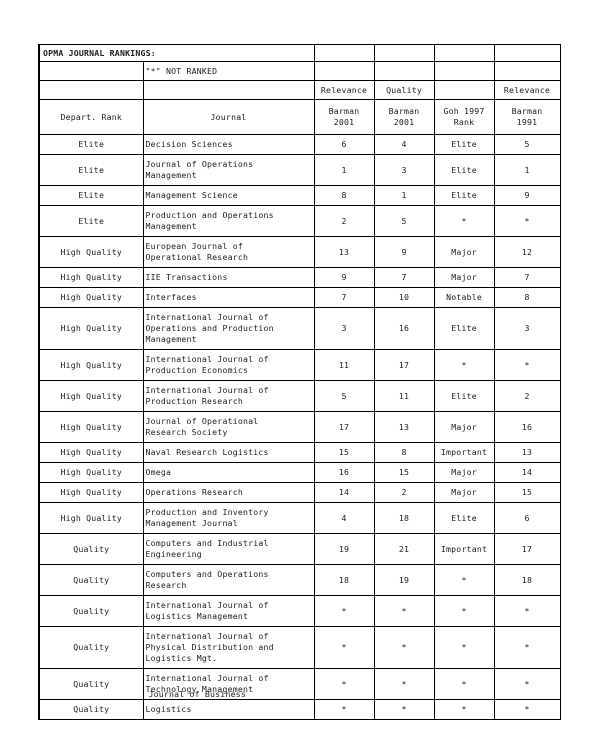  I want to click on cell-journal: Decision Sciences, so click(228, 144).